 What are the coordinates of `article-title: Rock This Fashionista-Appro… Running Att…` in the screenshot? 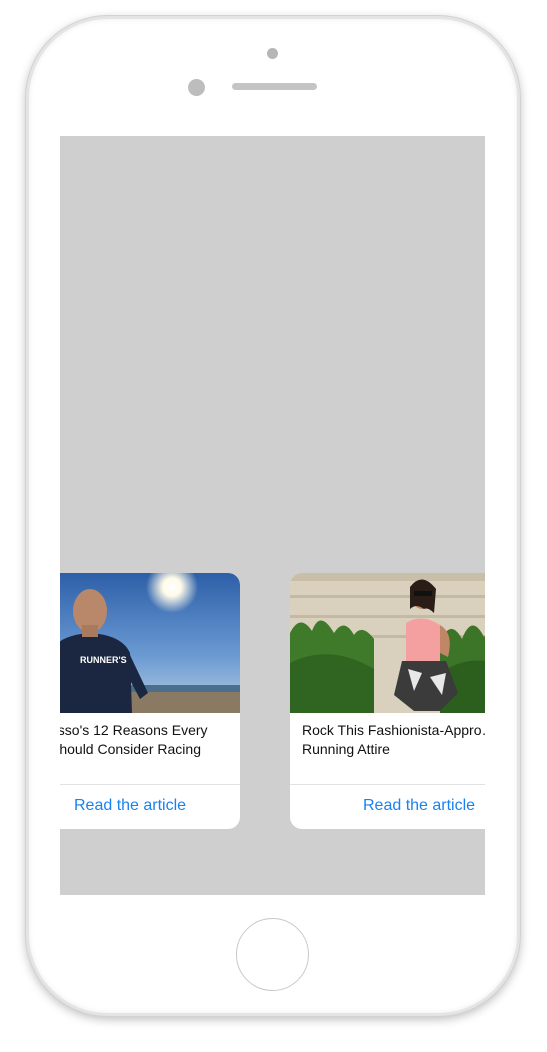 It's located at (393, 740).